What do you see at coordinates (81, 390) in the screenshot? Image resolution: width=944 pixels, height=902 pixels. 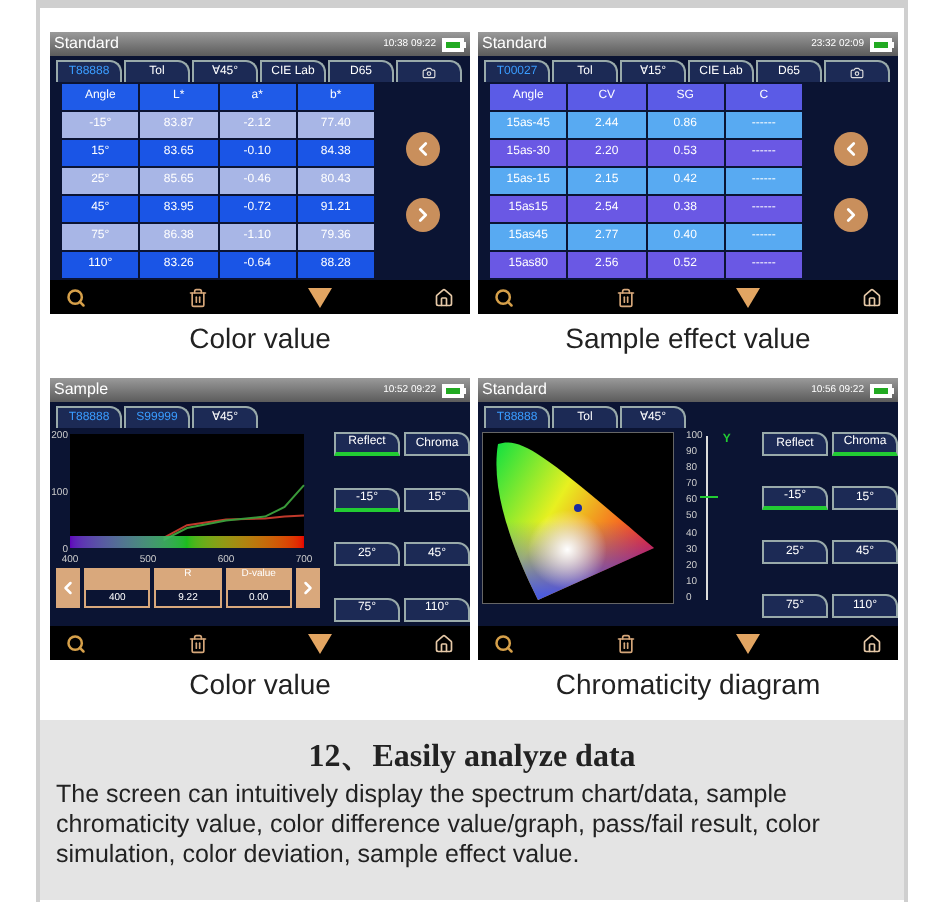 I see `screen-title: Sample` at bounding box center [81, 390].